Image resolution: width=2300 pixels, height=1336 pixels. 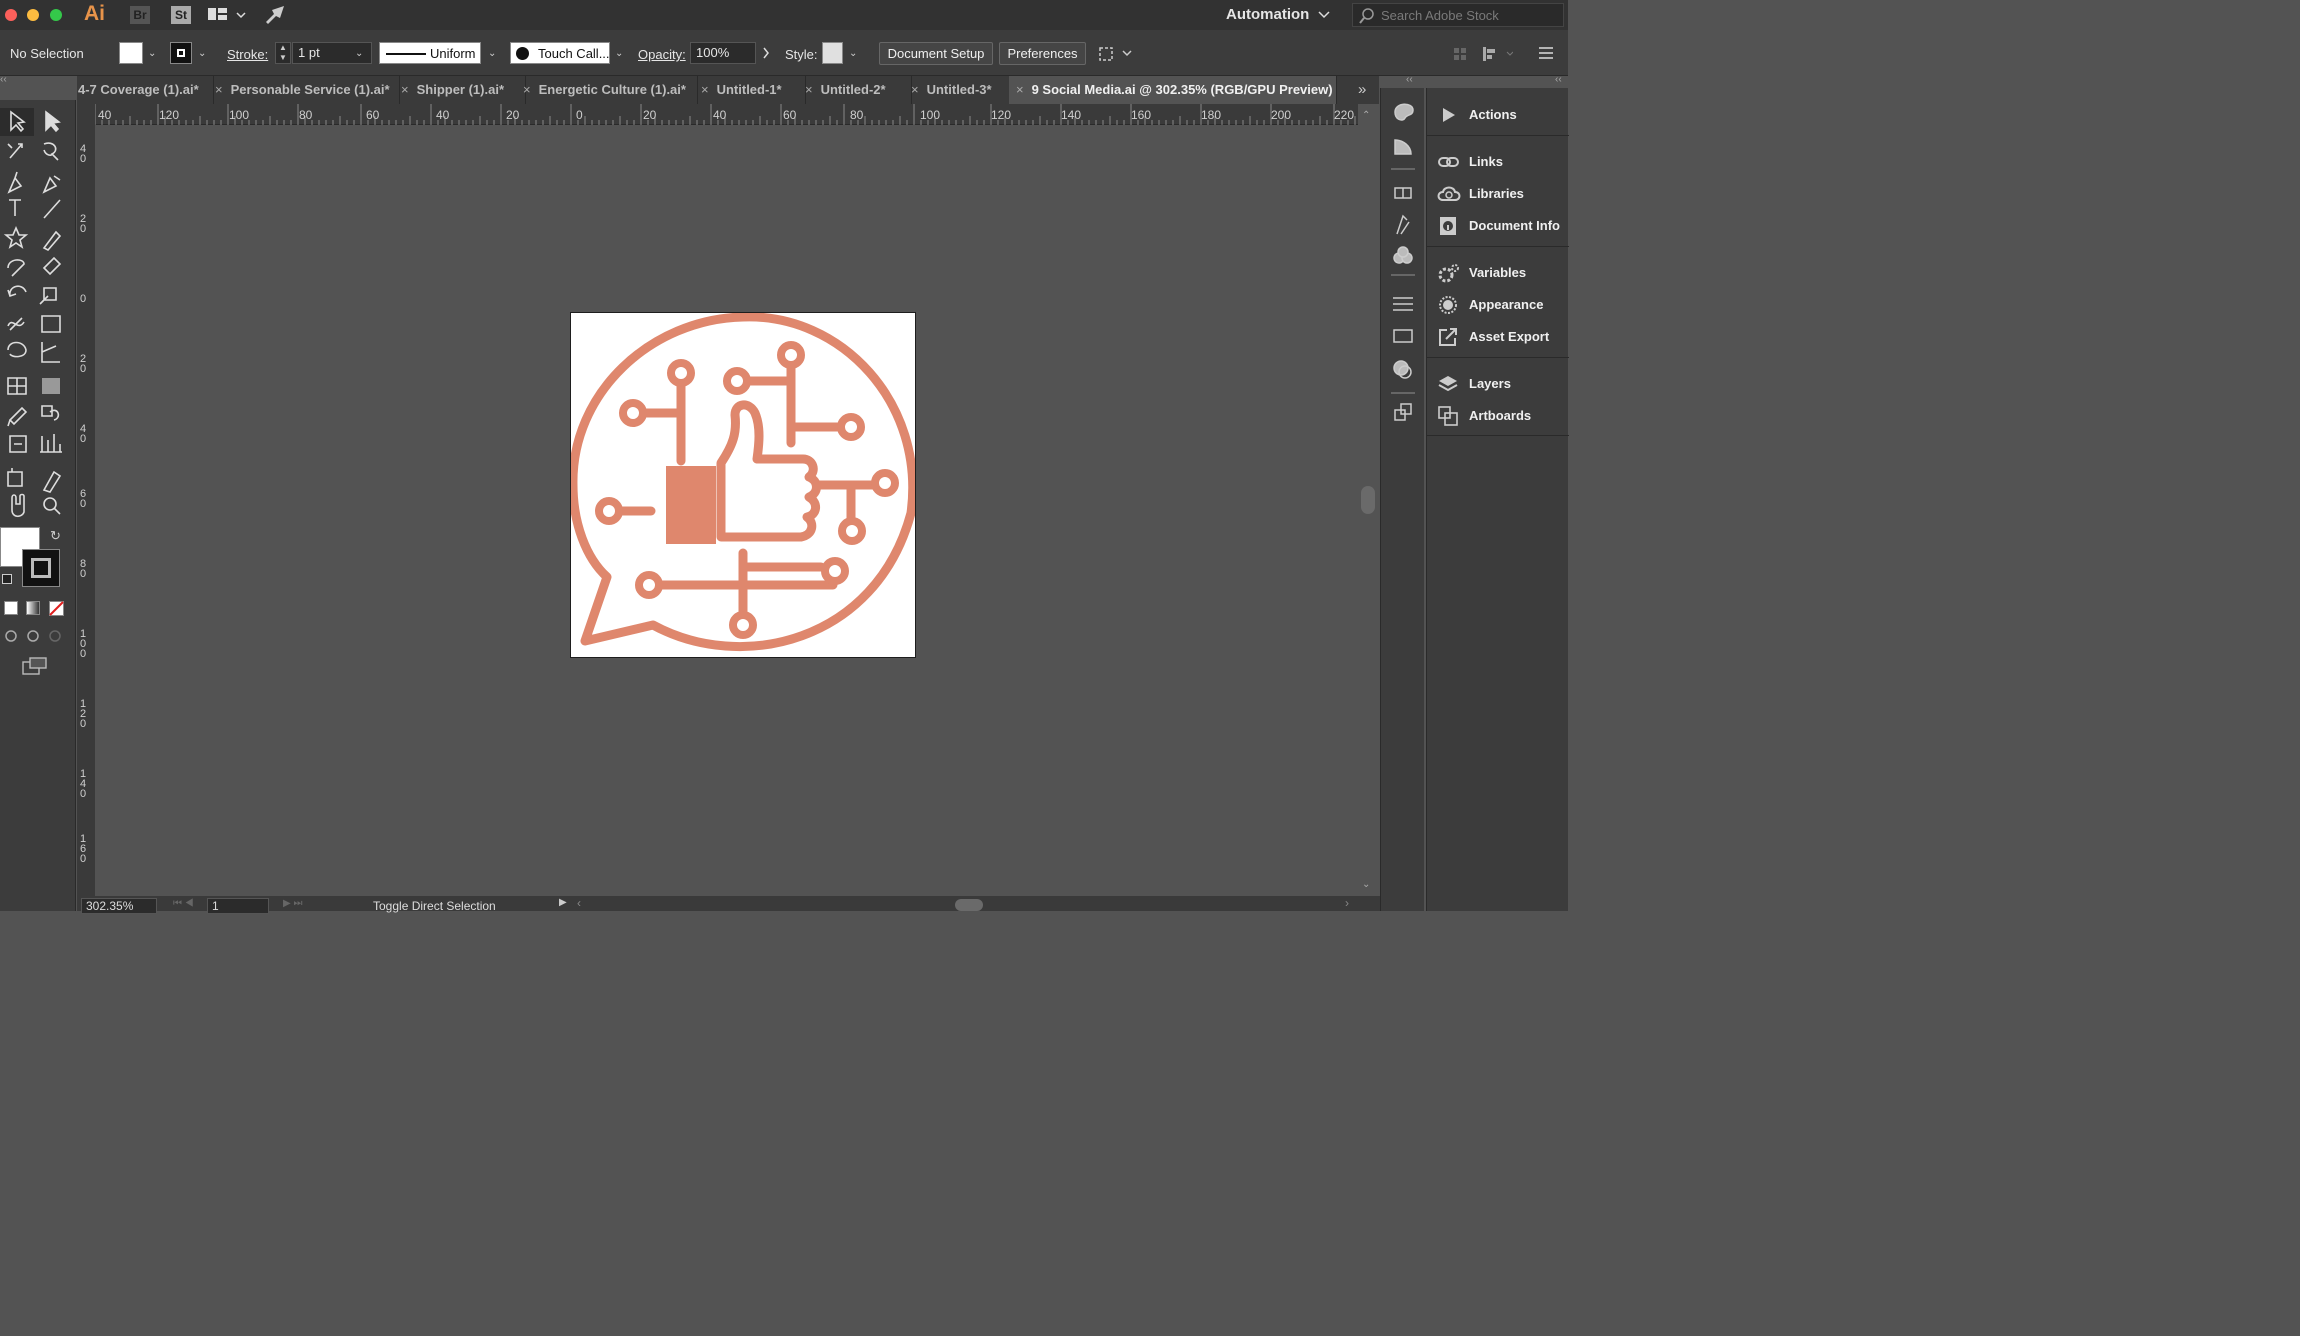 What do you see at coordinates (936, 53) in the screenshot?
I see `document-setup-button: Document Setup` at bounding box center [936, 53].